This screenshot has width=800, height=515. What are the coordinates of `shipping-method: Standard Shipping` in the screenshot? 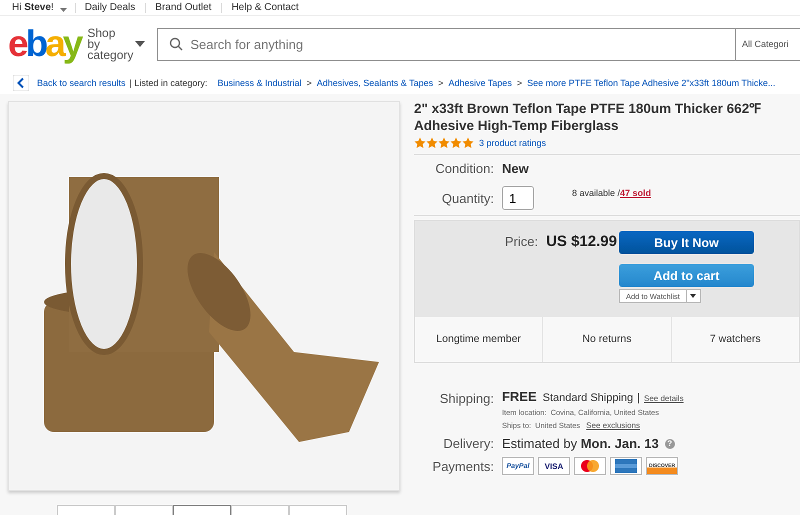 It's located at (588, 398).